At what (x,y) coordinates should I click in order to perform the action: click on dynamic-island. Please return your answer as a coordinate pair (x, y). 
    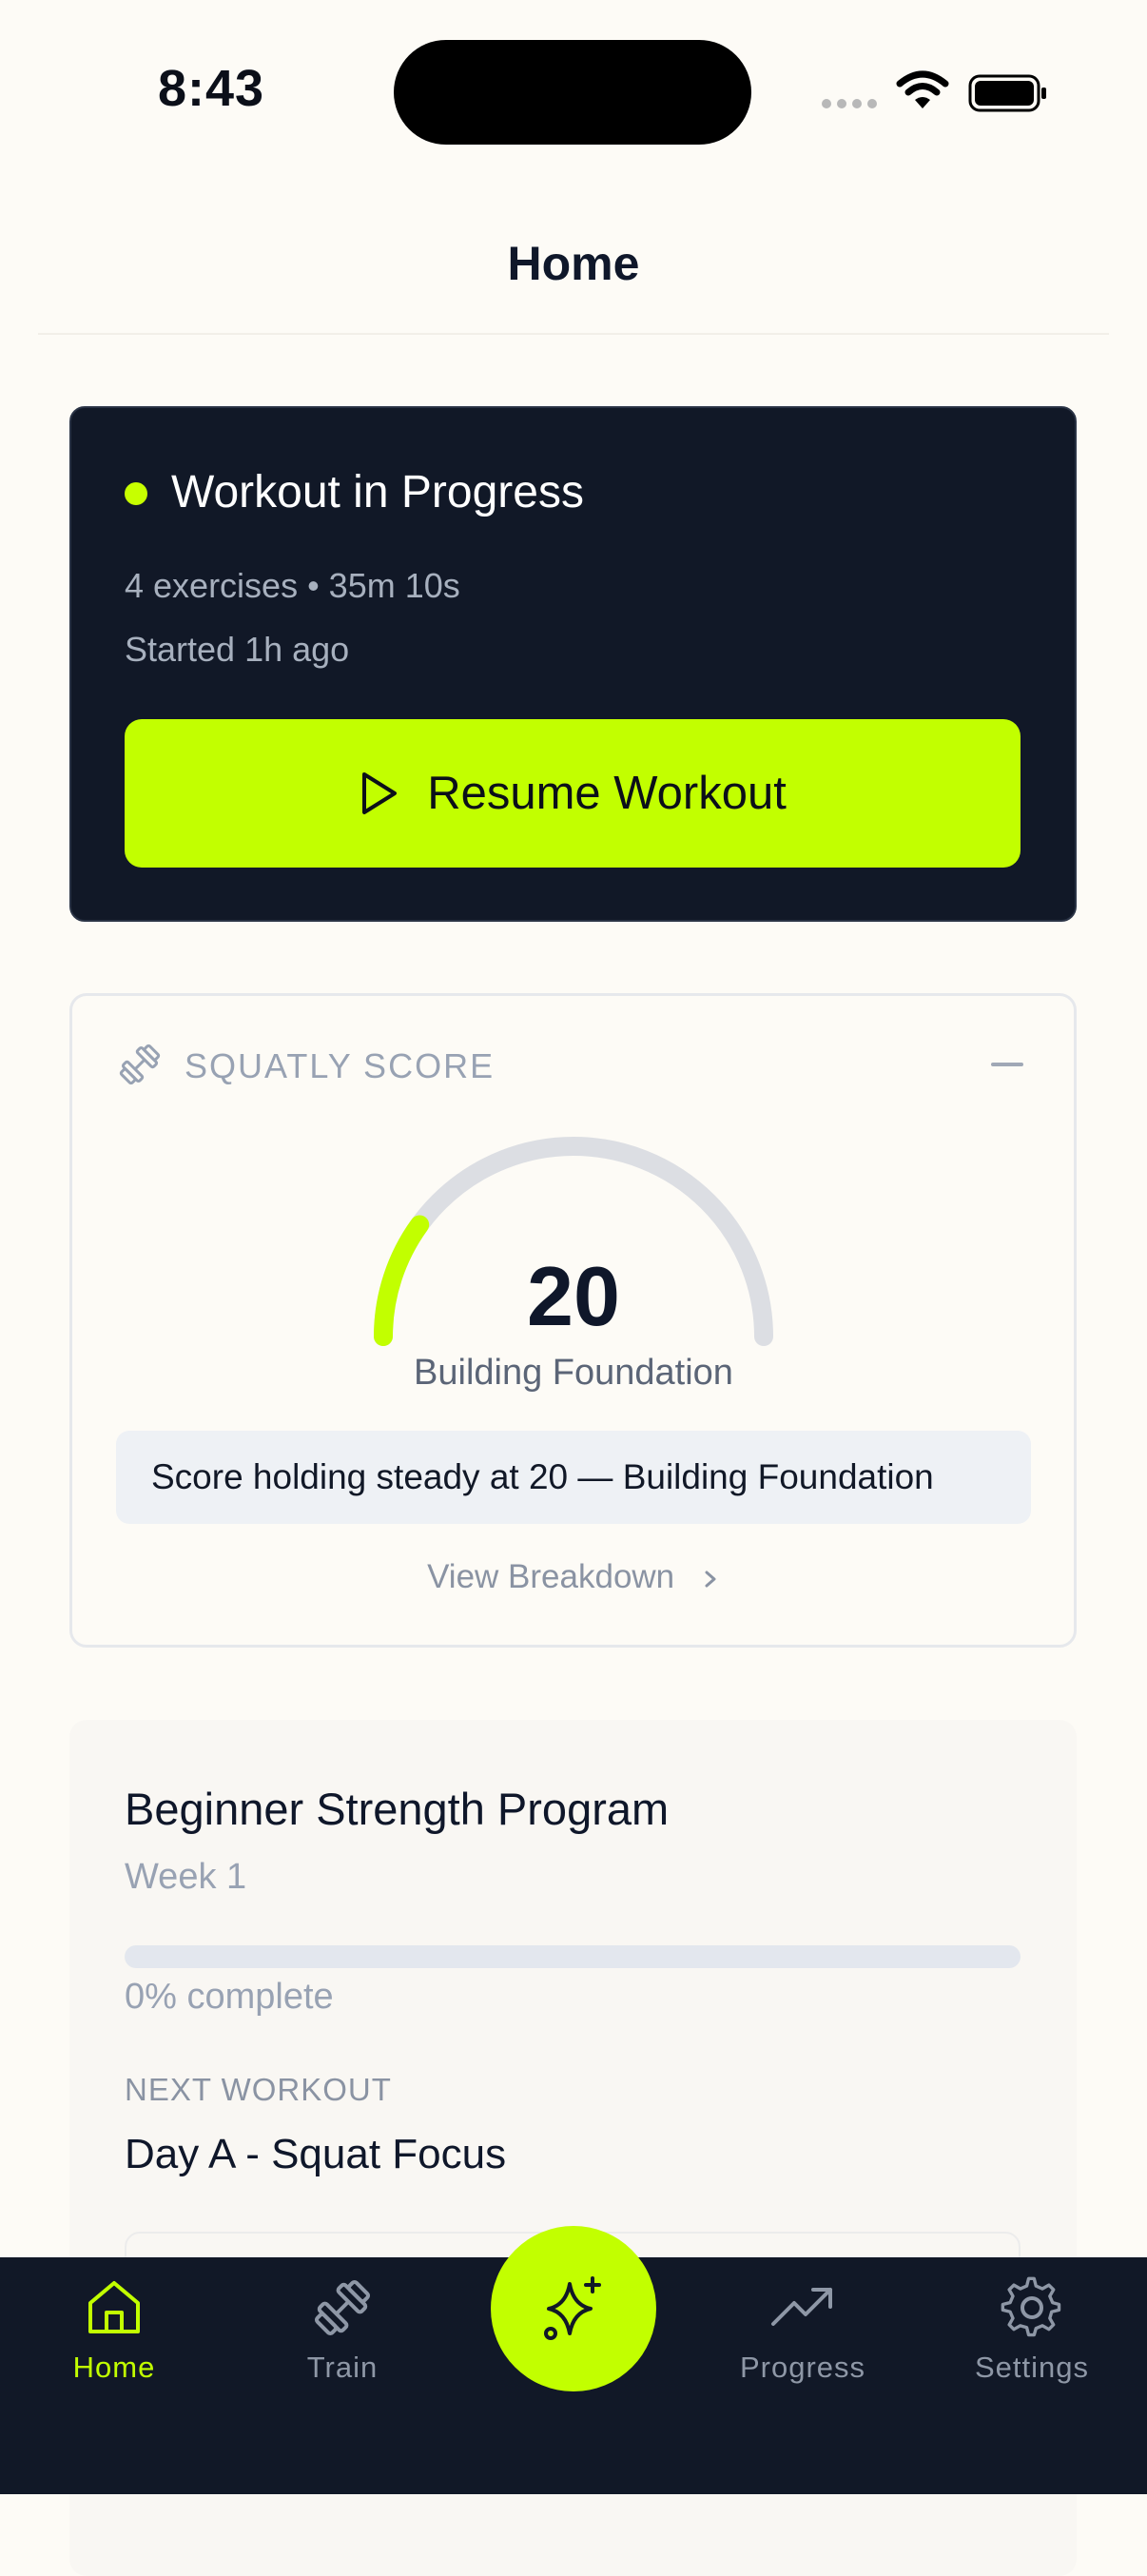
    Looking at the image, I should click on (572, 93).